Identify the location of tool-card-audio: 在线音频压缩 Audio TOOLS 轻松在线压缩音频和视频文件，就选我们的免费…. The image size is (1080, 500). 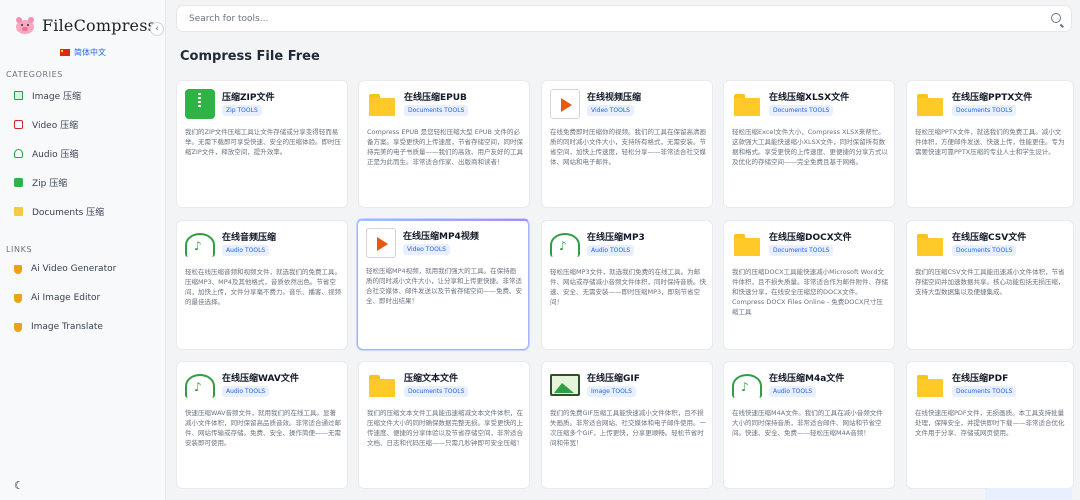
(262, 285).